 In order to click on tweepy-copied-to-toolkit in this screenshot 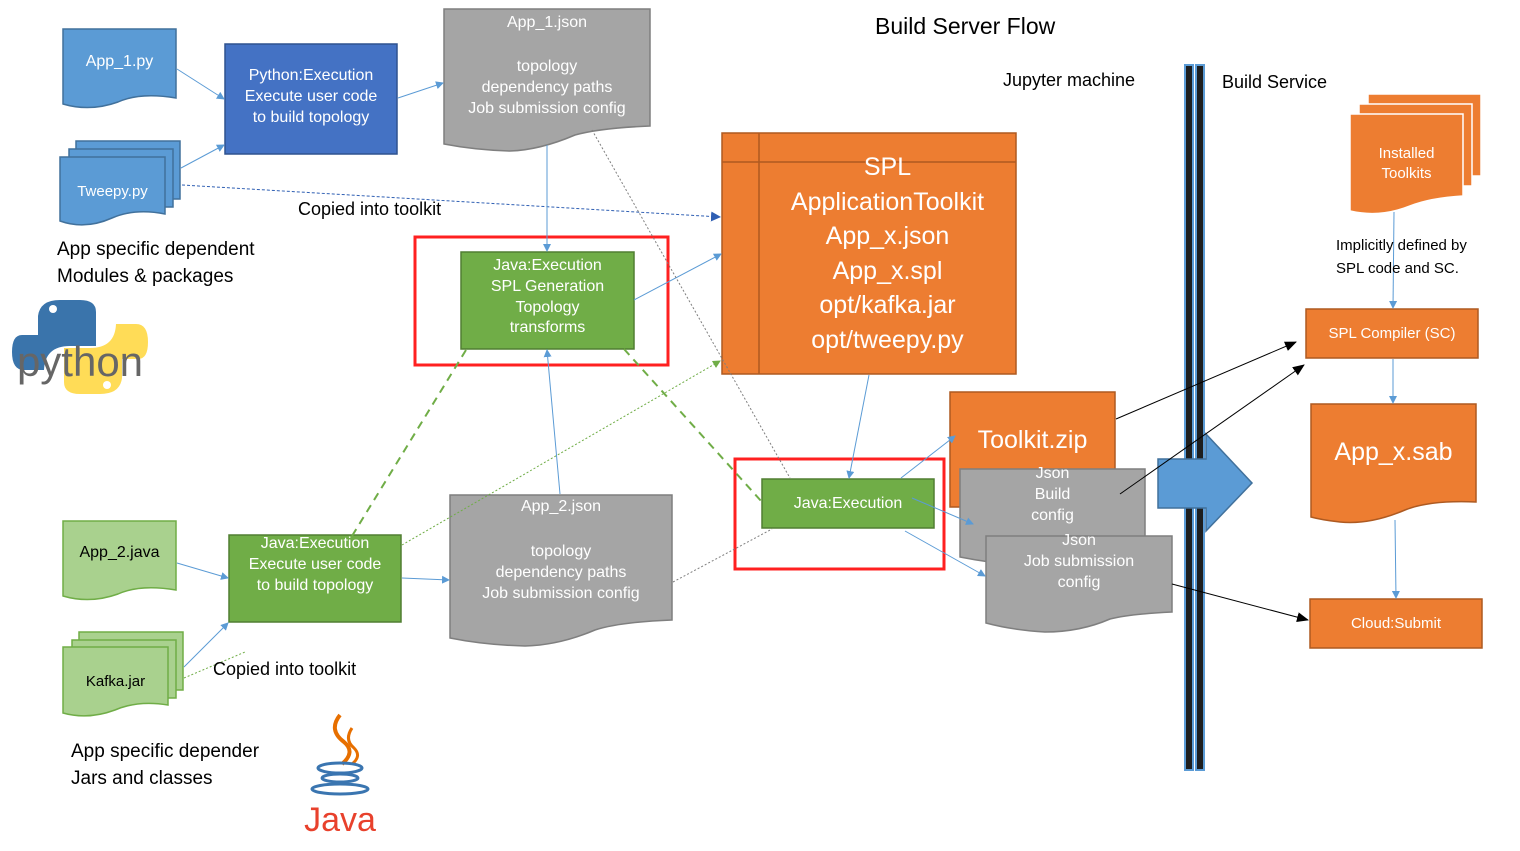, I will do `click(451, 203)`.